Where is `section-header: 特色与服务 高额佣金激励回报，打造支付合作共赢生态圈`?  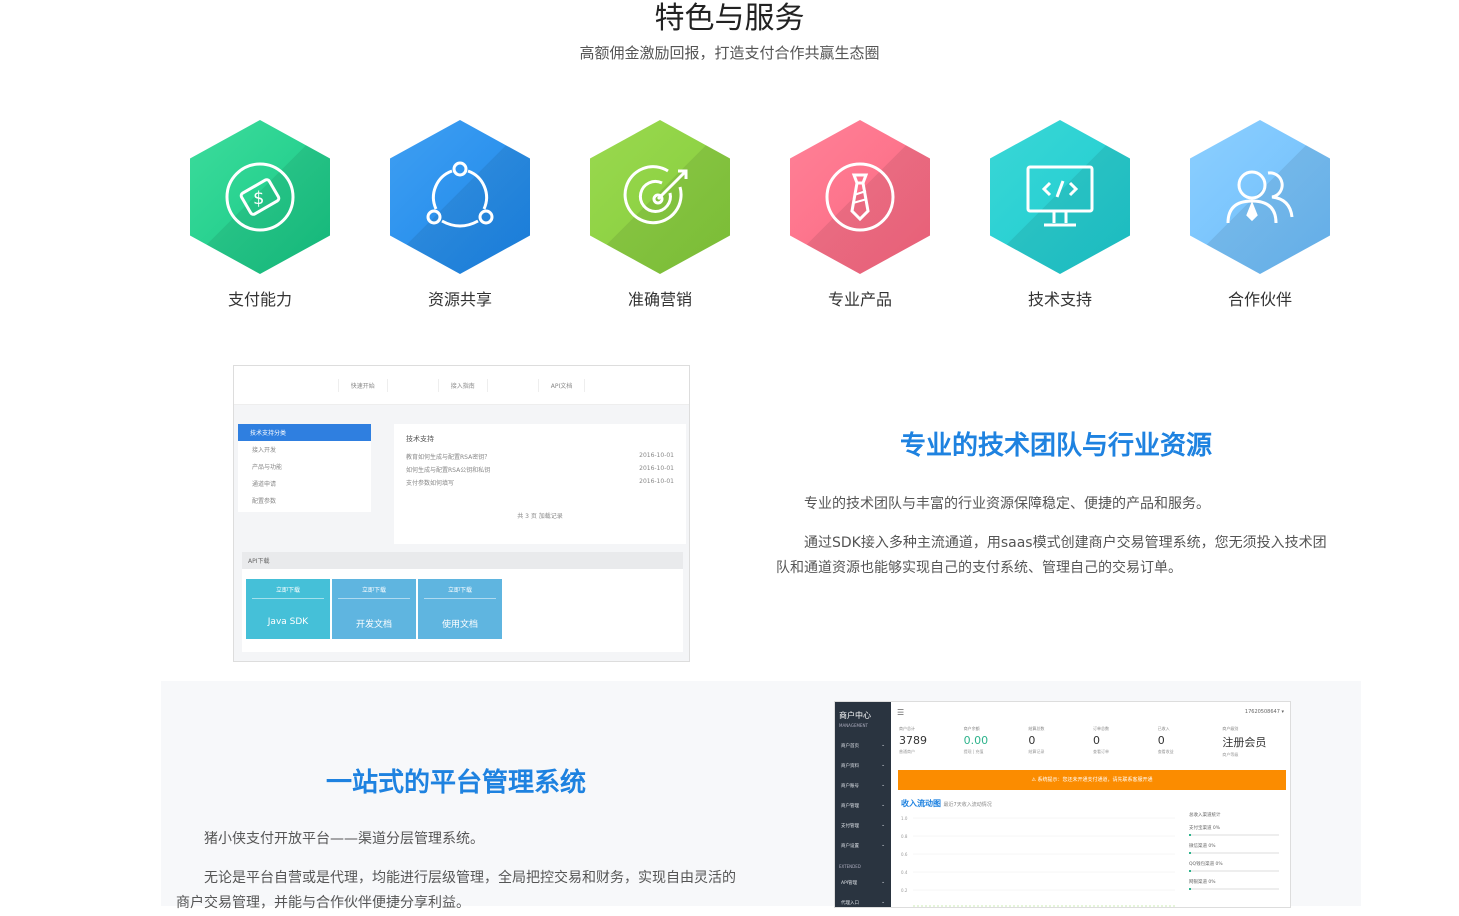 section-header: 特色与服务 高额佣金激励回报，打造支付合作共赢生态圈 is located at coordinates (729, 31).